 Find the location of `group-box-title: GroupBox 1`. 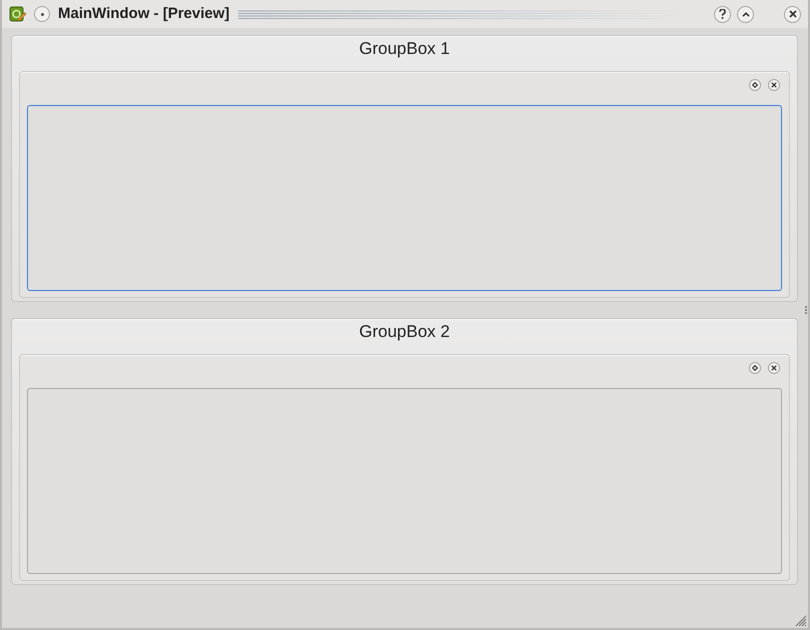

group-box-title: GroupBox 1 is located at coordinates (404, 49).